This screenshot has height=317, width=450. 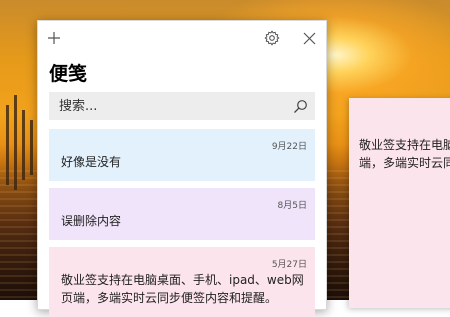 I want to click on note-date: 9月22日, so click(x=289, y=147).